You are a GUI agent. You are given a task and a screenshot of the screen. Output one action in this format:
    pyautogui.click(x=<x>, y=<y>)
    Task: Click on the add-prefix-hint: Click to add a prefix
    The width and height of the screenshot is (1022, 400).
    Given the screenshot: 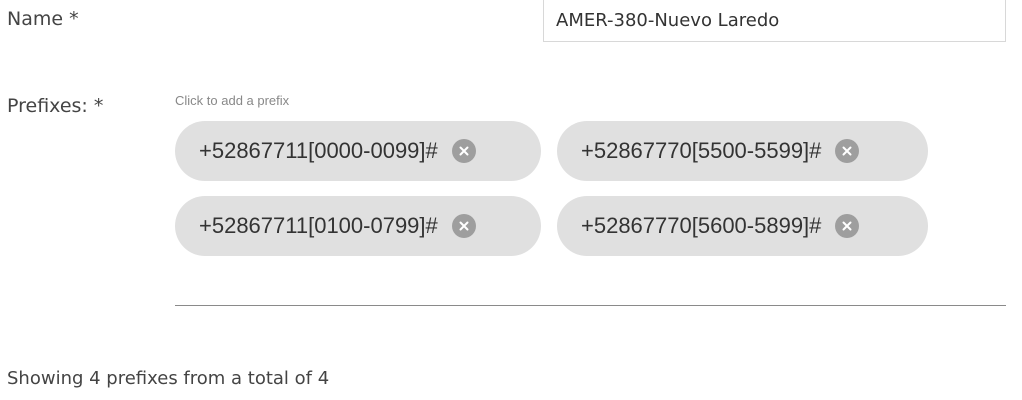 What is the action you would take?
    pyautogui.click(x=232, y=100)
    